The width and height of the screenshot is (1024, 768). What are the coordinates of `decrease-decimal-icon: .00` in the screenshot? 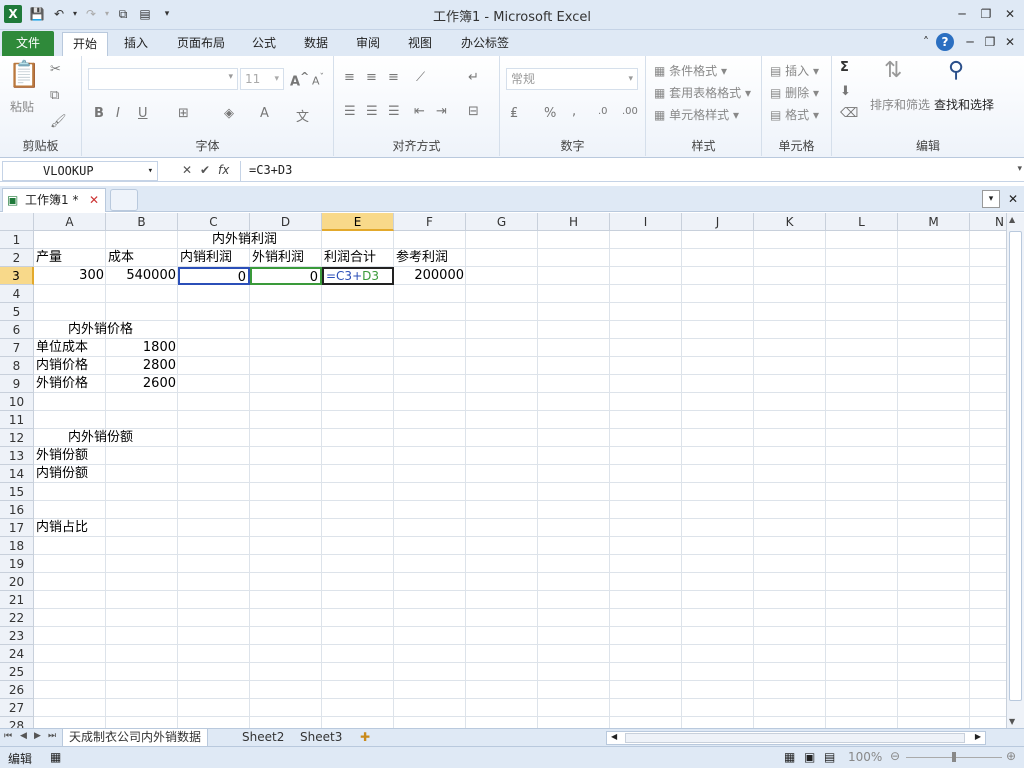 It's located at (630, 111).